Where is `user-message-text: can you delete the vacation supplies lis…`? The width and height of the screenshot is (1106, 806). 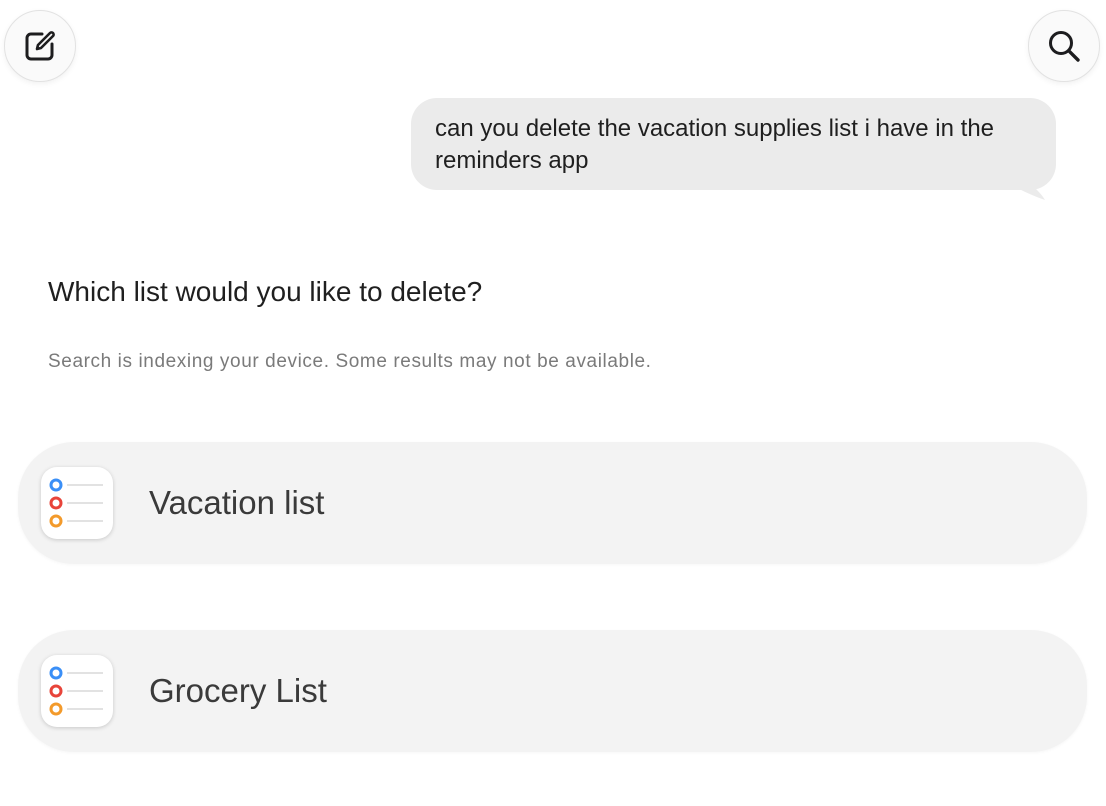 user-message-text: can you delete the vacation supplies lis… is located at coordinates (733, 144).